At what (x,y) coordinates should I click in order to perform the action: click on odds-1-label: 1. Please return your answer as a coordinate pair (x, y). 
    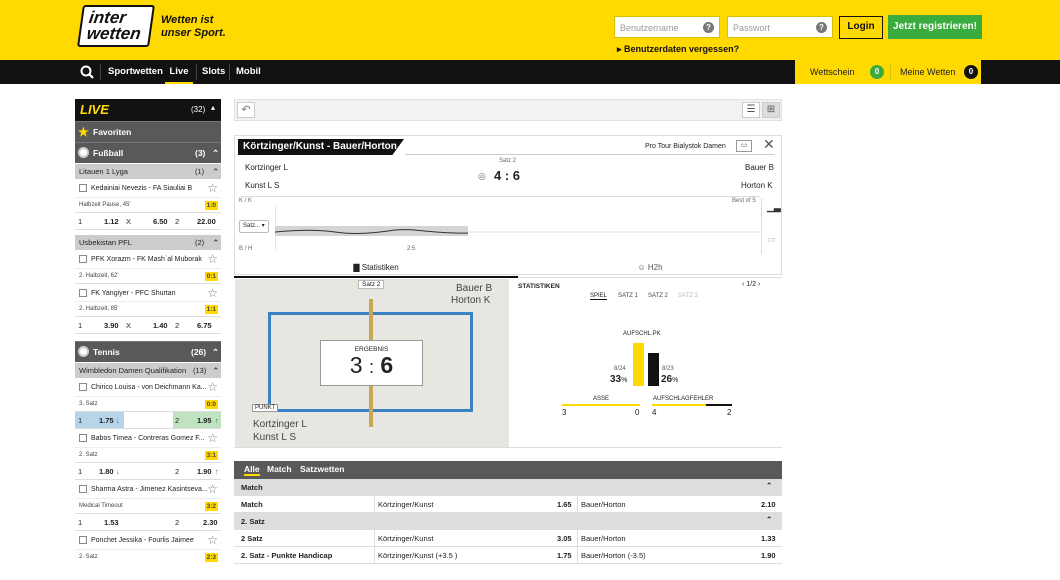
    Looking at the image, I should click on (80, 471).